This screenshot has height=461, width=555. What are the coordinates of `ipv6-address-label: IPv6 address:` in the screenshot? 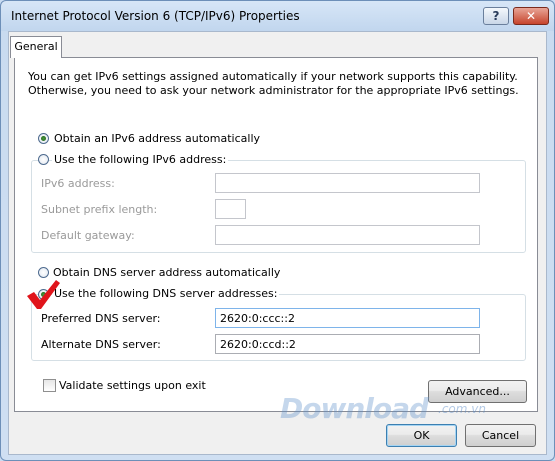 It's located at (78, 183).